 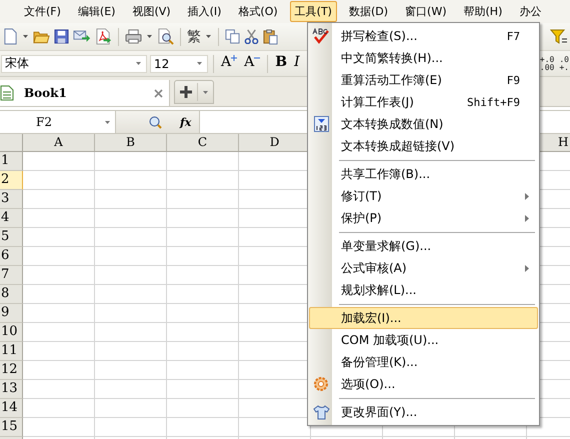 What do you see at coordinates (258, 11) in the screenshot?
I see `menu-item: 格式(O)` at bounding box center [258, 11].